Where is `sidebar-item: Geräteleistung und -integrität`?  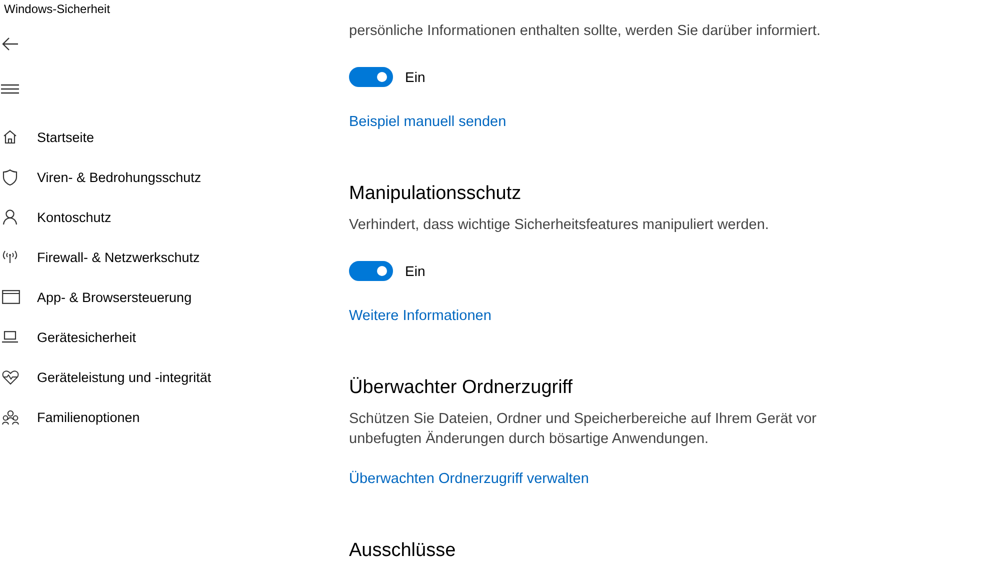 sidebar-item: Geräteleistung und -integrität is located at coordinates (174, 377).